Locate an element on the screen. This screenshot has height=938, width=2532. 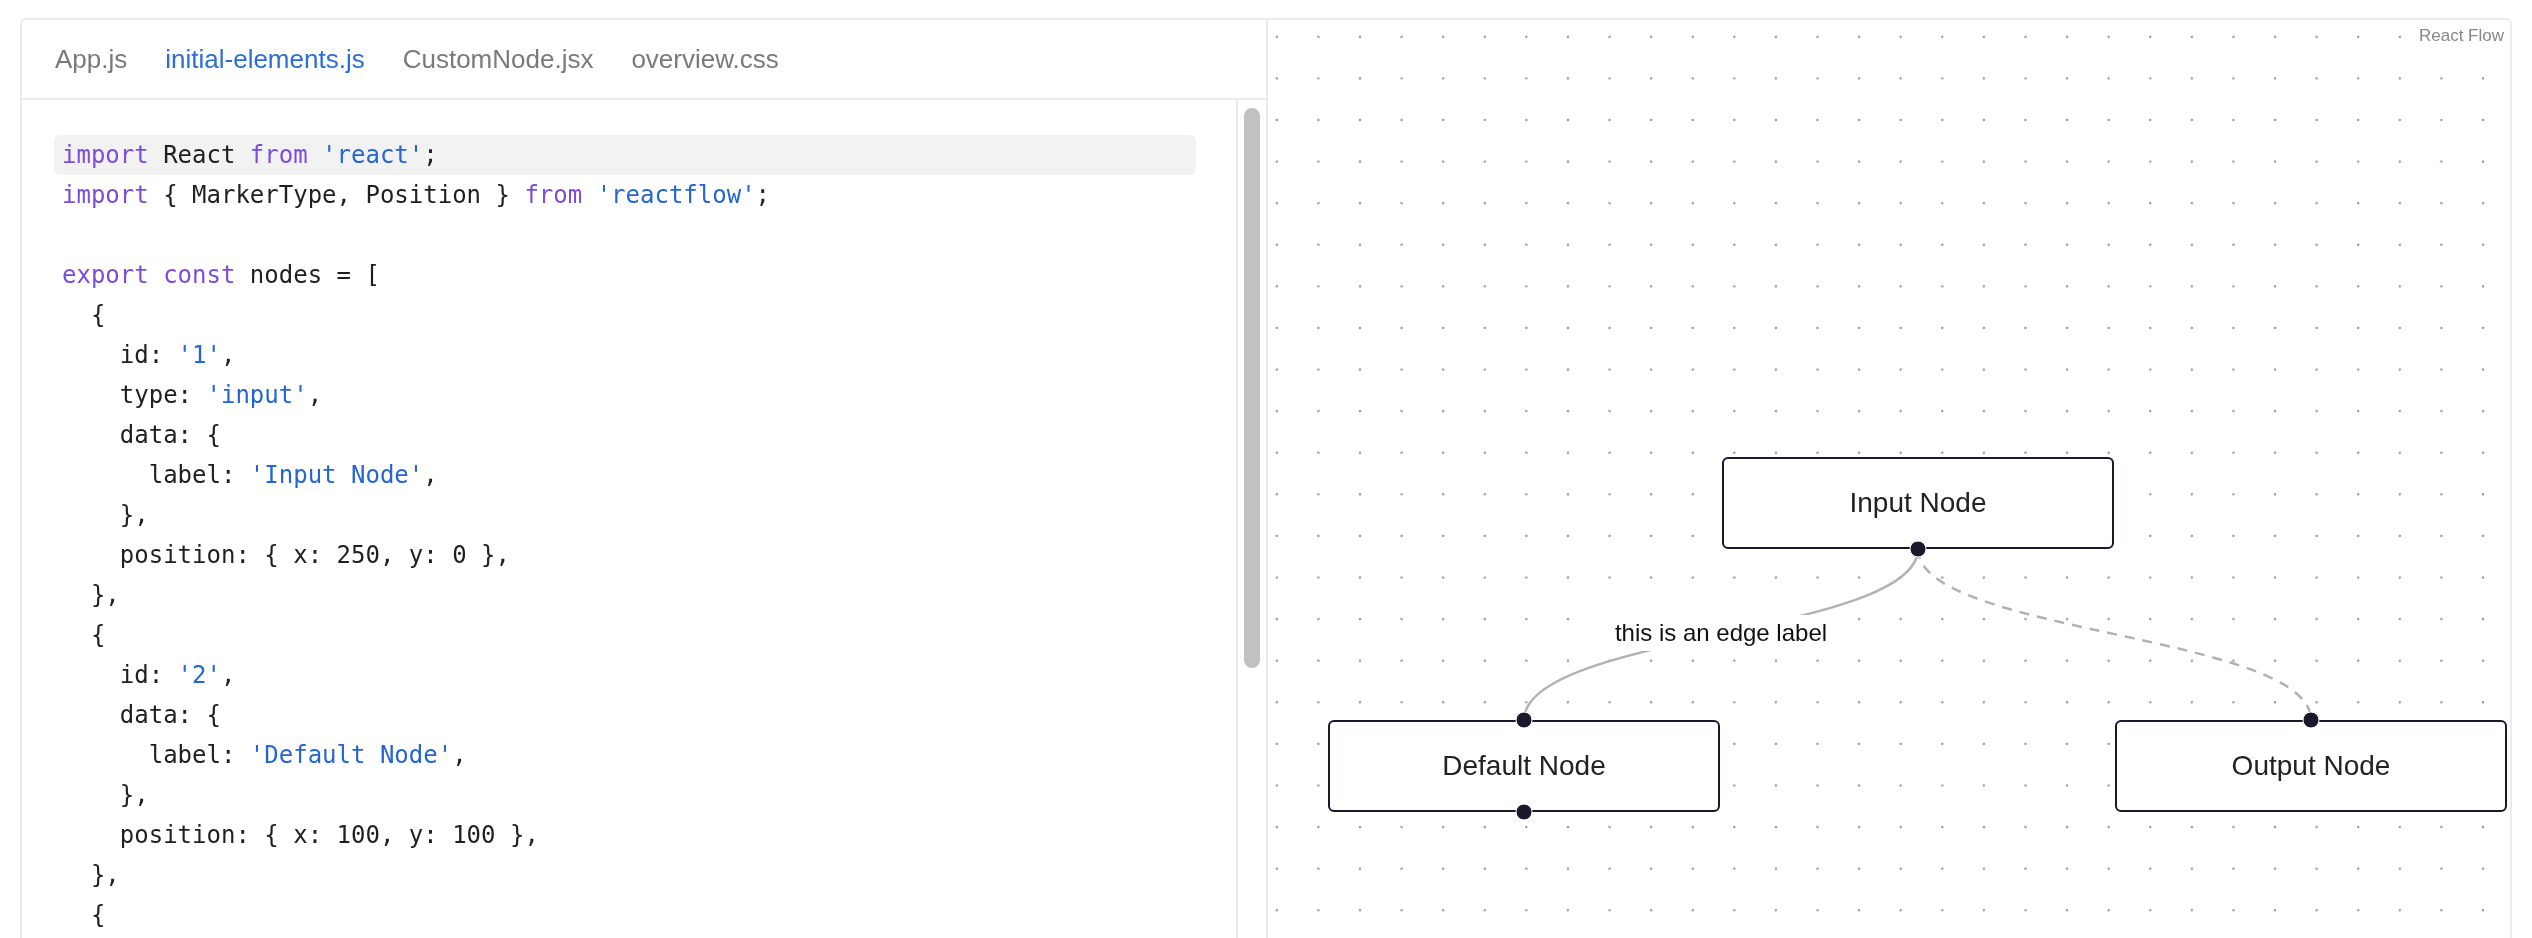
file-tab: initial-elements.js is located at coordinates (265, 59).